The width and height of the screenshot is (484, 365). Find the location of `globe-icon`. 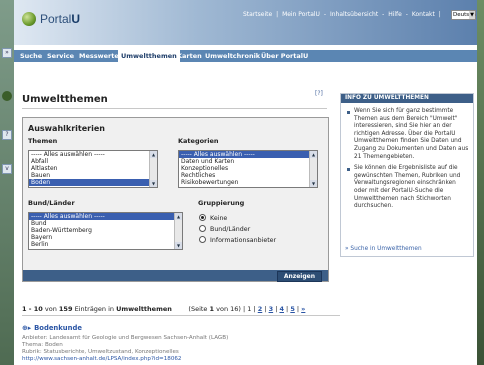

globe-icon is located at coordinates (7, 96).